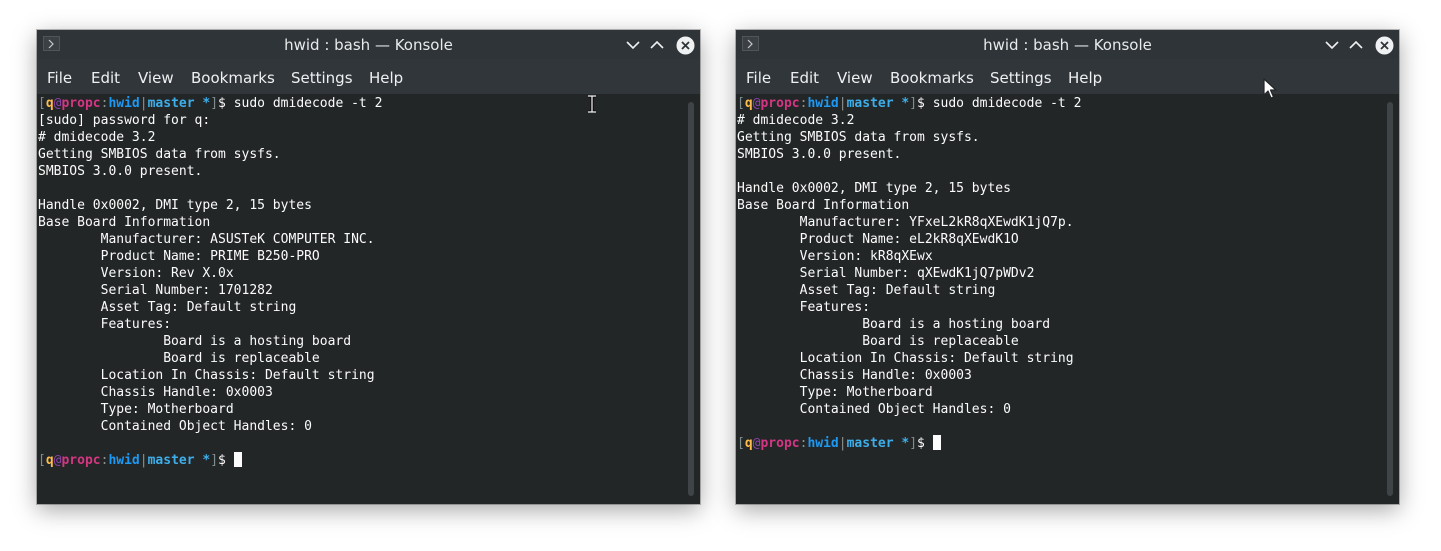  Describe the element at coordinates (171, 103) in the screenshot. I see `prompt-branch: master` at that location.